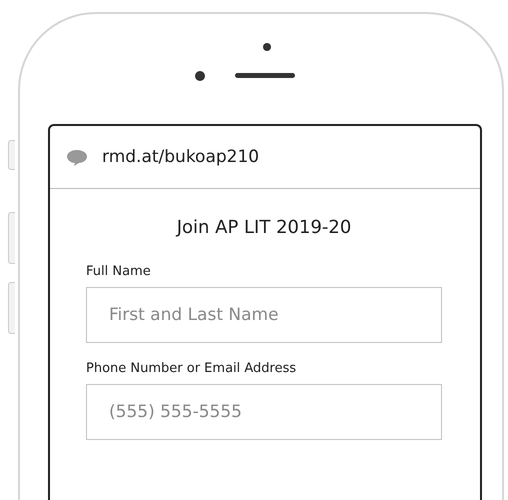  I want to click on camera-dot, so click(200, 76).